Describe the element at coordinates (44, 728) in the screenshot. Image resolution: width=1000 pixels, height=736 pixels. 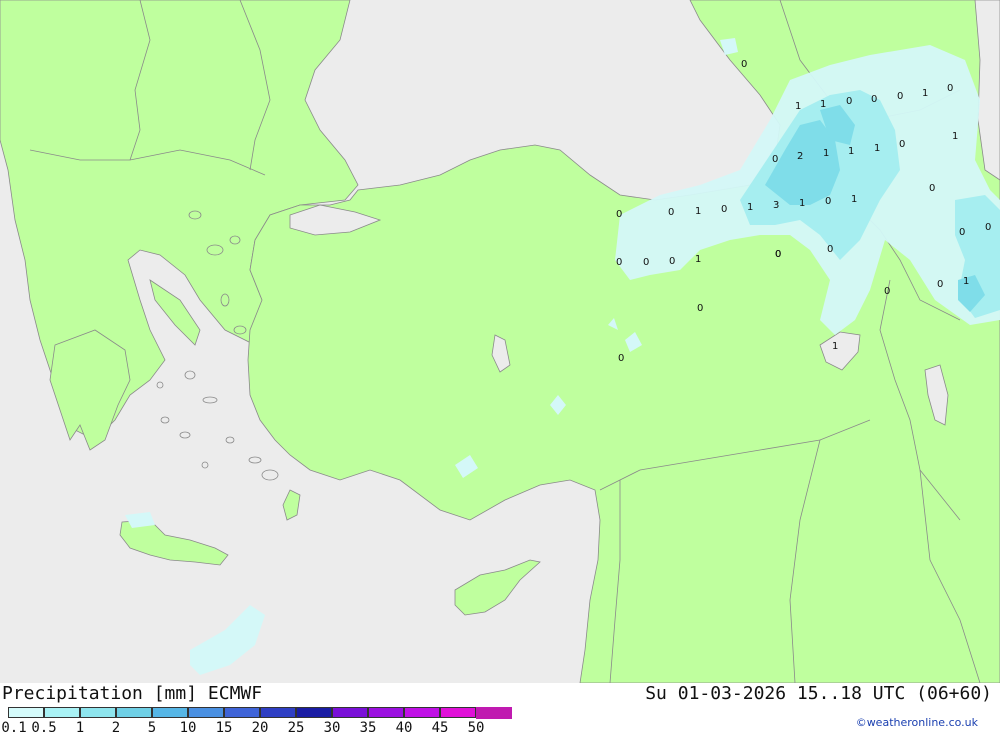
I see `legend-tick-label: 0.5` at that location.